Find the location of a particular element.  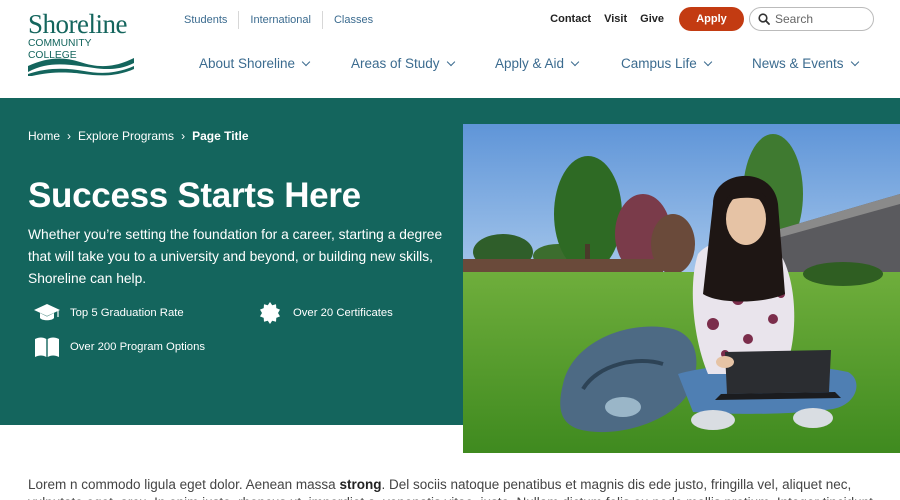

util-link-contact: Contact is located at coordinates (570, 19).